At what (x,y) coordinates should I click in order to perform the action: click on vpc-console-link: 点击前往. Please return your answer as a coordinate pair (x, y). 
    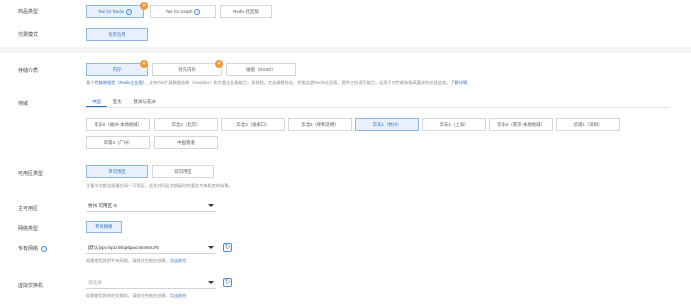
    Looking at the image, I should click on (178, 260).